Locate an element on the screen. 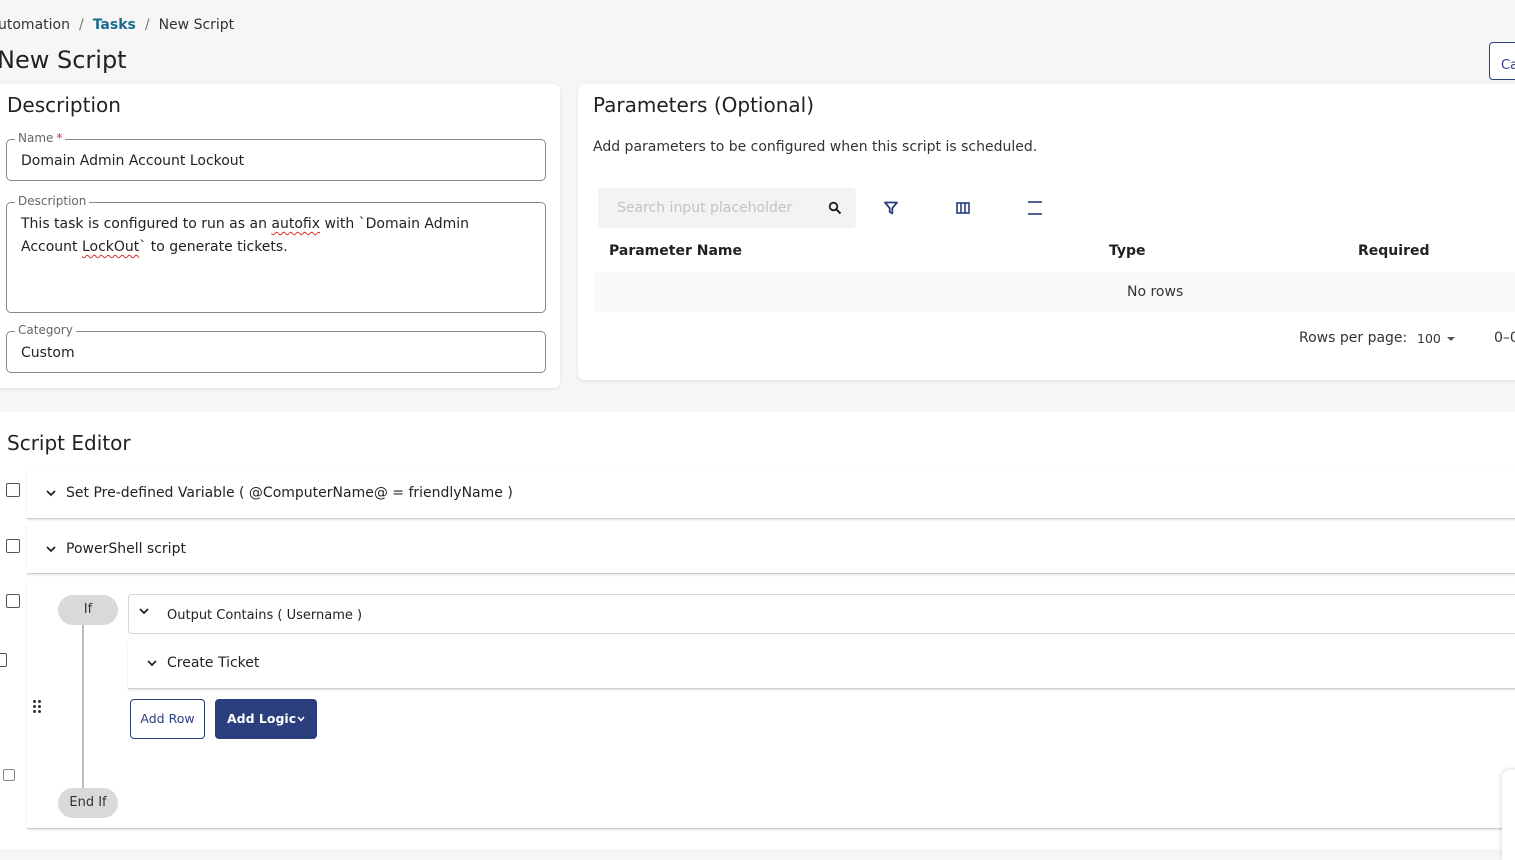  script-editor-title: Script Editor is located at coordinates (69, 443).